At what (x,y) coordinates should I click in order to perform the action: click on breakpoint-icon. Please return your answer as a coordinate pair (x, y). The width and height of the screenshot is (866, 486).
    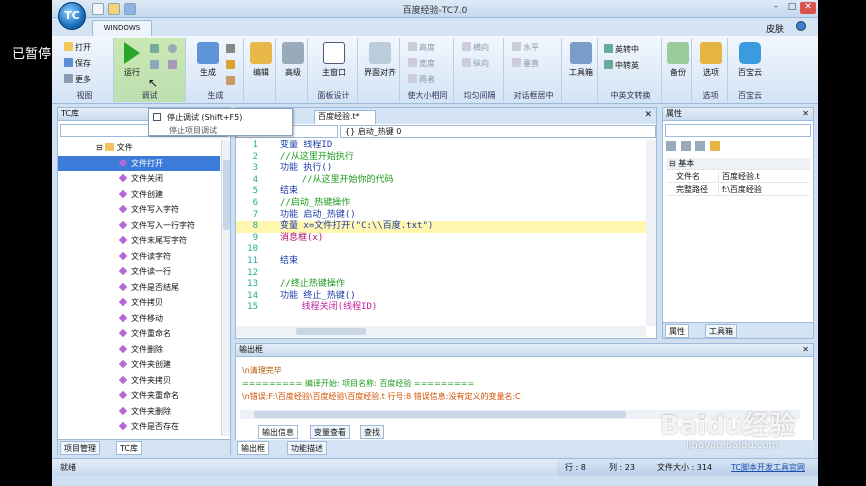
    Looking at the image, I should click on (173, 49).